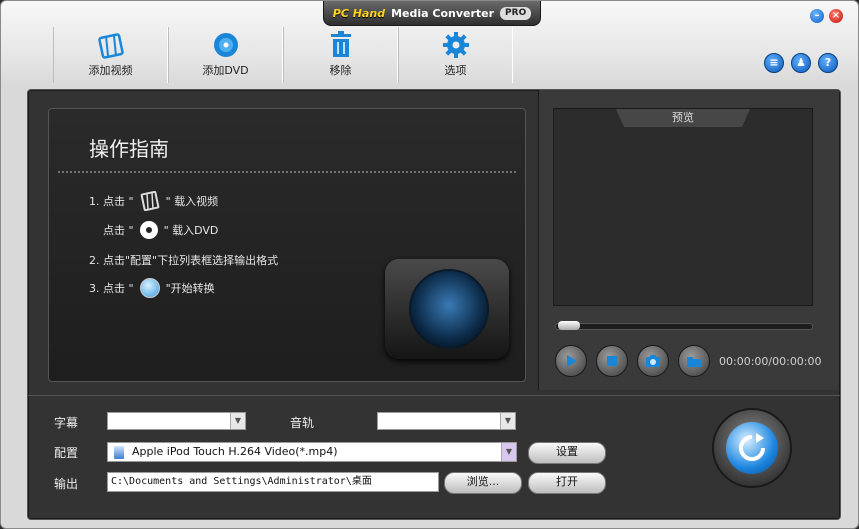  I want to click on output-label: 输出, so click(66, 484).